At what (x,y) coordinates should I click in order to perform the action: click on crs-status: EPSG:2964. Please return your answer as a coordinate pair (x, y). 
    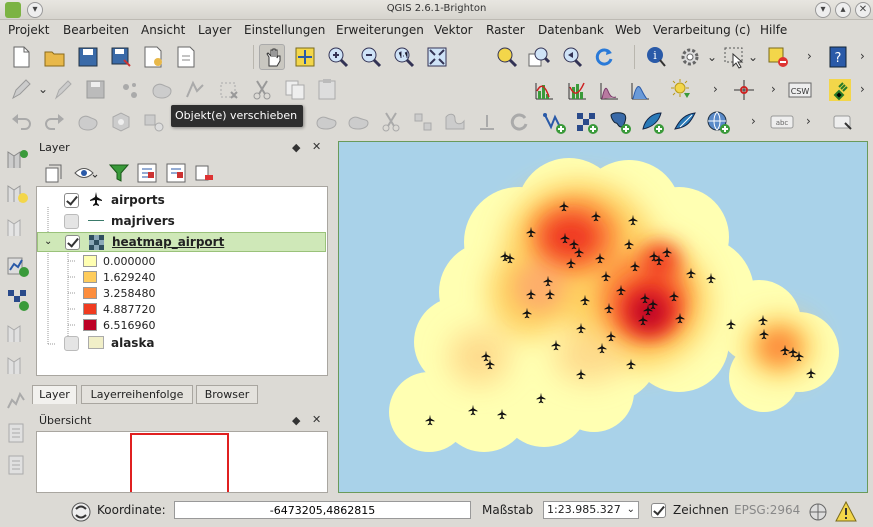
    Looking at the image, I should click on (767, 510).